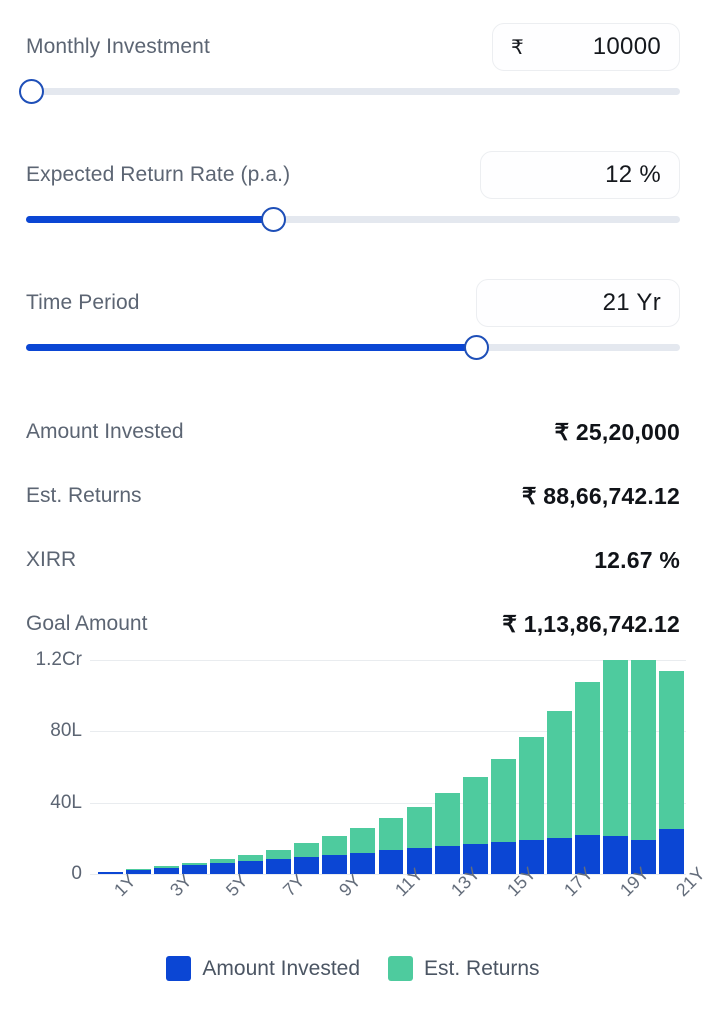 The image size is (706, 1010). I want to click on y-axis-labels: 0 40L 80L 1.2Cr, so click(45, 769).